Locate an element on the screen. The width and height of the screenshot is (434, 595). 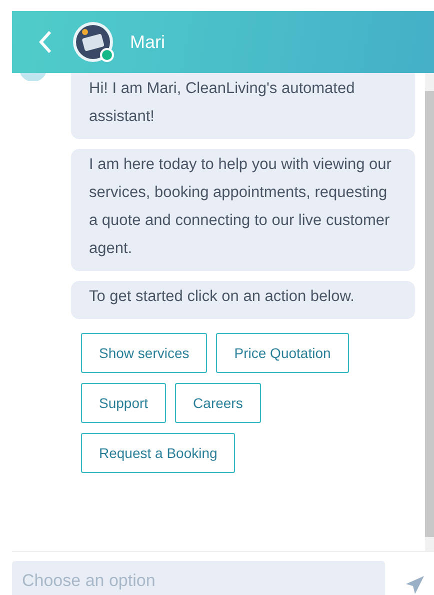
input-field: Choose an option is located at coordinates (198, 578).